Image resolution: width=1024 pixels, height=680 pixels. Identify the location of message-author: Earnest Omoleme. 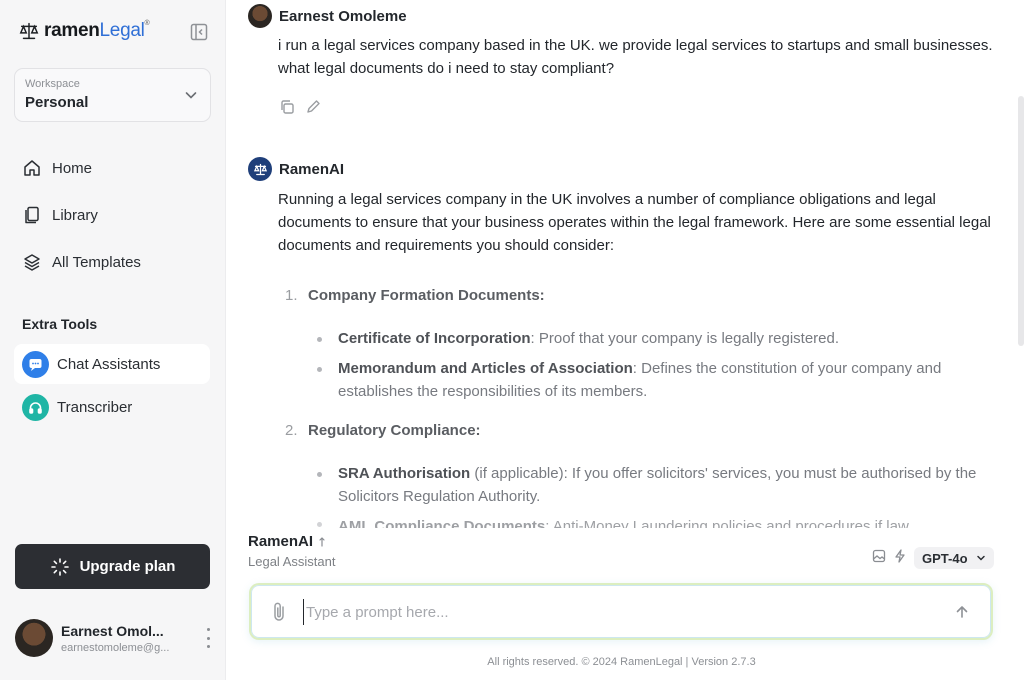
(343, 16).